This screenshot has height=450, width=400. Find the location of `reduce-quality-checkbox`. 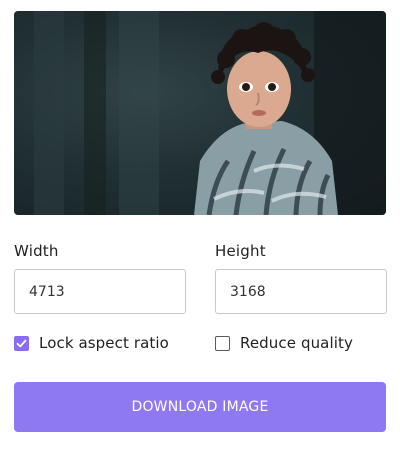

reduce-quality-checkbox is located at coordinates (222, 343).